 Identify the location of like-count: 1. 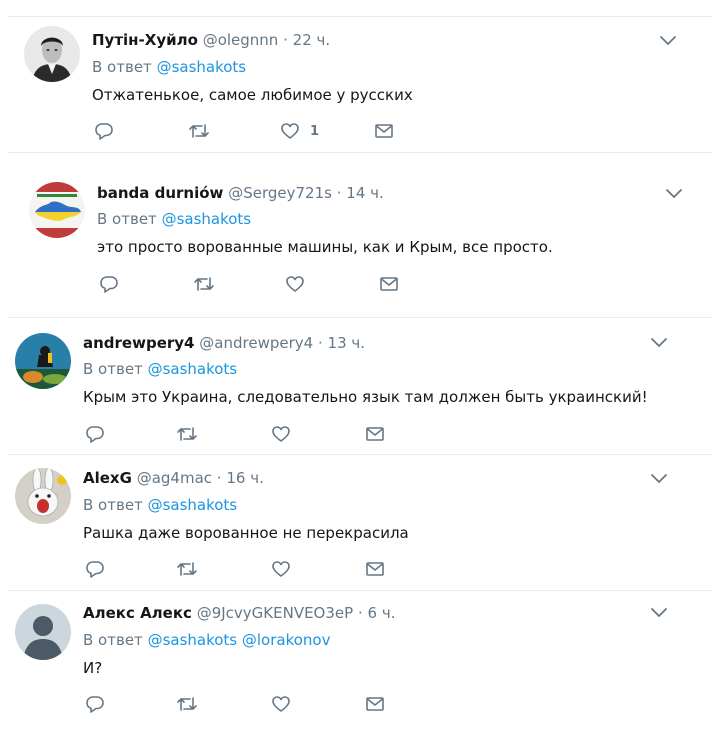
(314, 131).